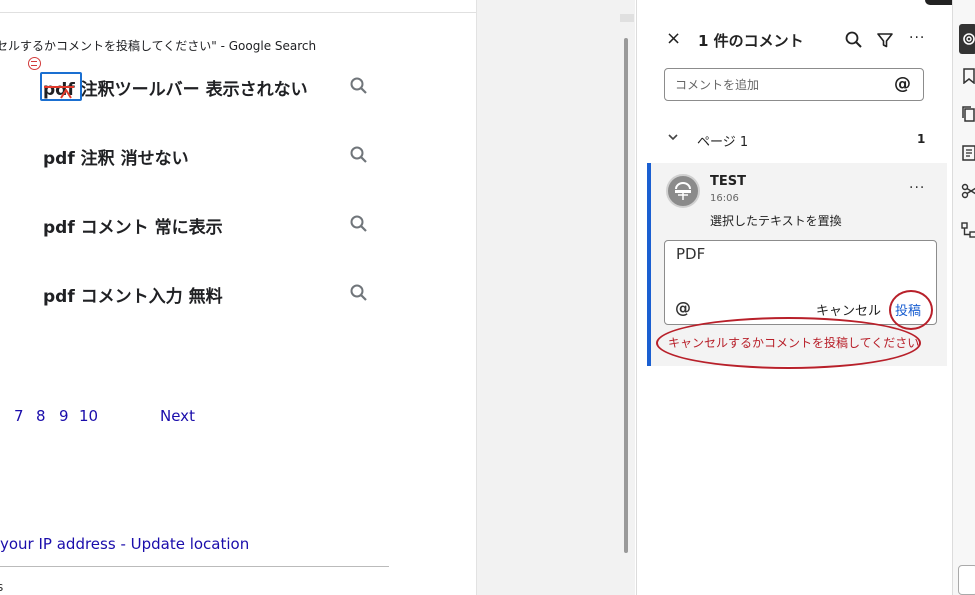 This screenshot has width=975, height=595. I want to click on more-icon: ···, so click(917, 38).